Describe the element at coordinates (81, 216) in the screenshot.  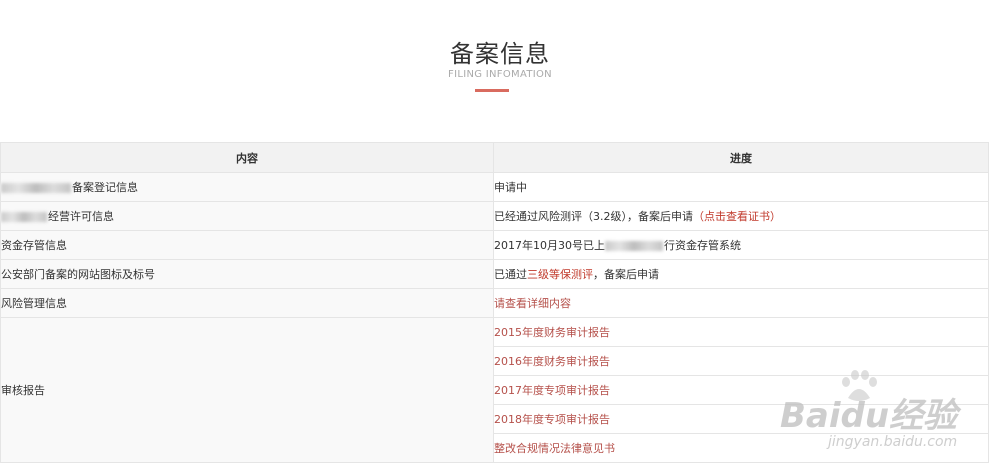
I see `row-content-label: 经营许可信息` at that location.